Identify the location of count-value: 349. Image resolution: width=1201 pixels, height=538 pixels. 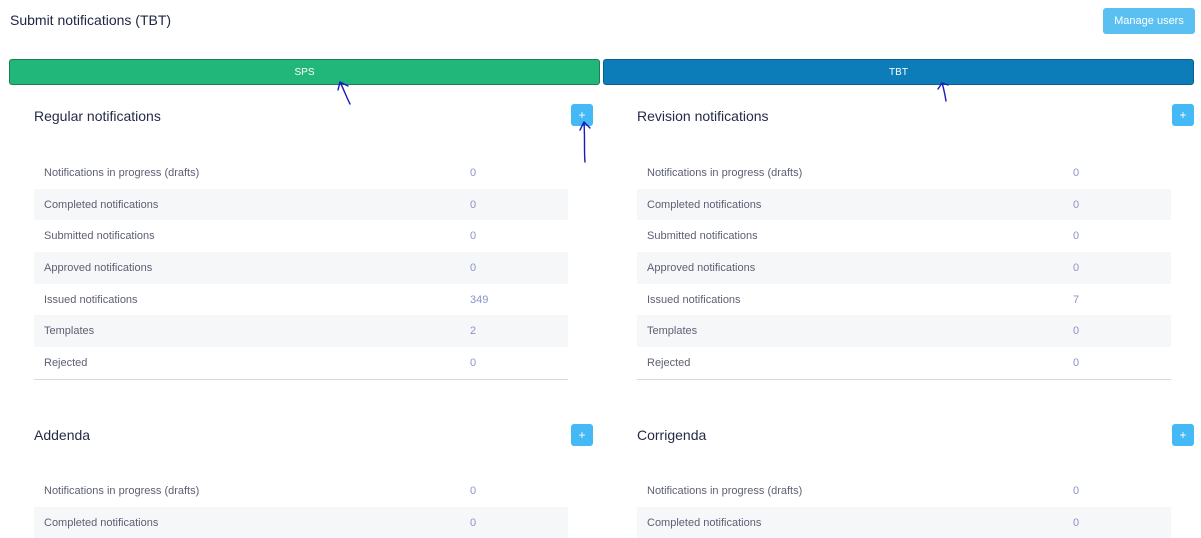
(479, 299).